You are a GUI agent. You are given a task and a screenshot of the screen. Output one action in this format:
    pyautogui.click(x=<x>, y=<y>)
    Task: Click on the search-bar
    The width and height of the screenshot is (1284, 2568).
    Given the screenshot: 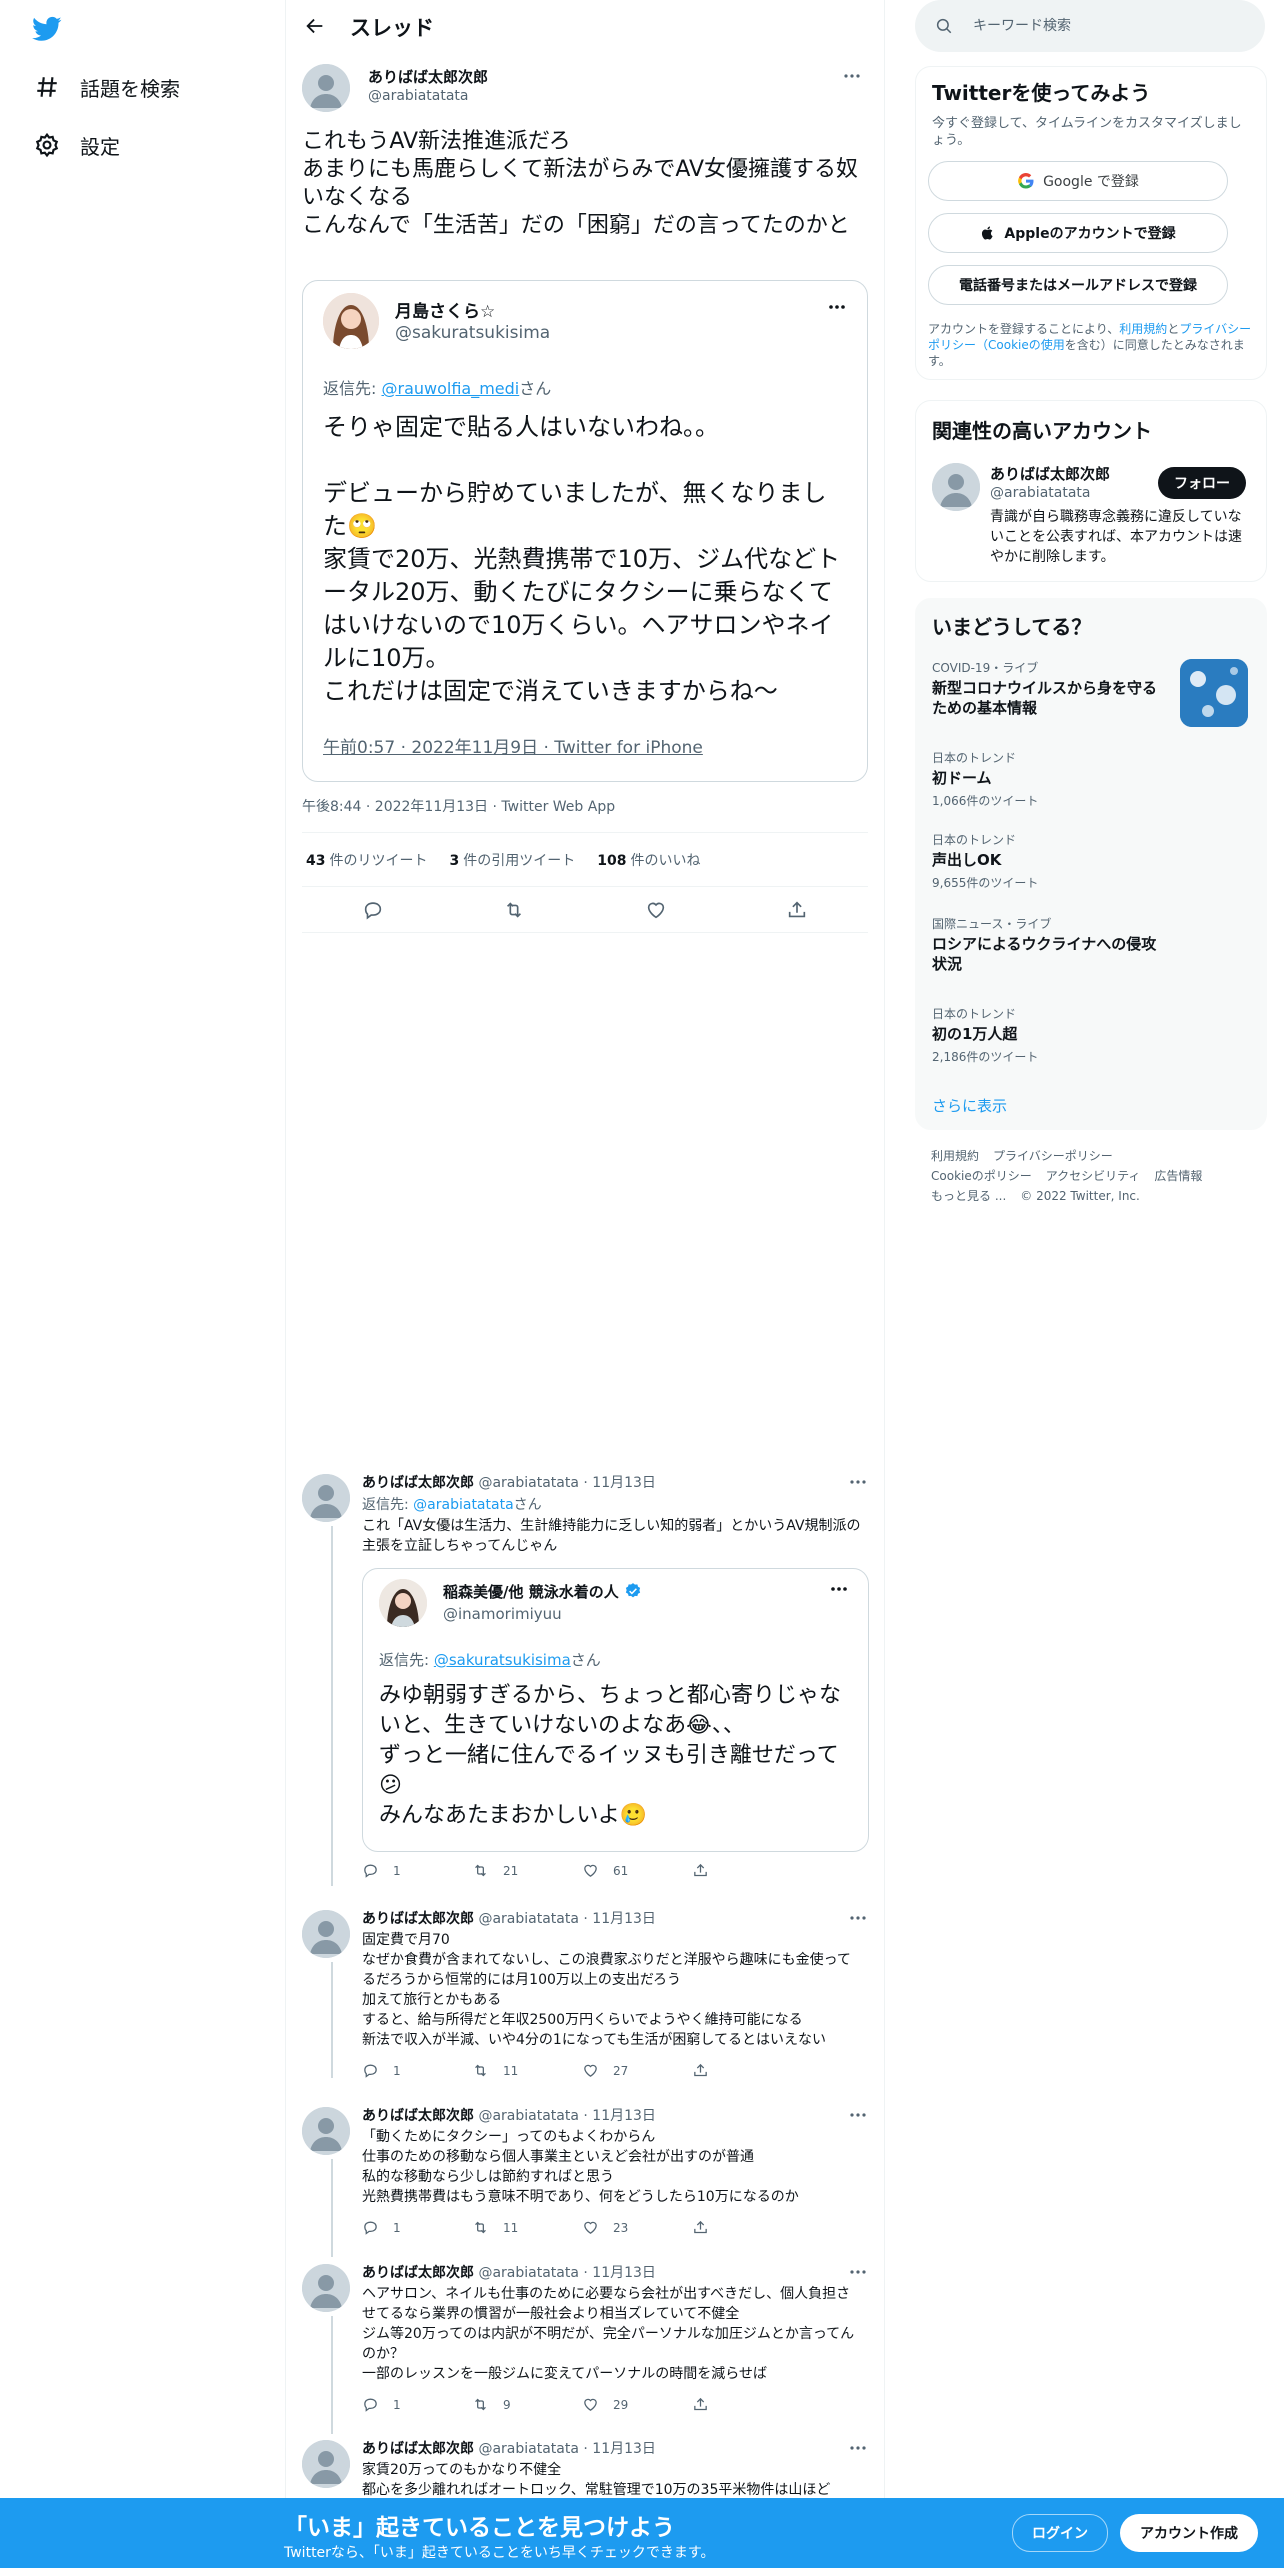 What is the action you would take?
    pyautogui.click(x=1090, y=26)
    